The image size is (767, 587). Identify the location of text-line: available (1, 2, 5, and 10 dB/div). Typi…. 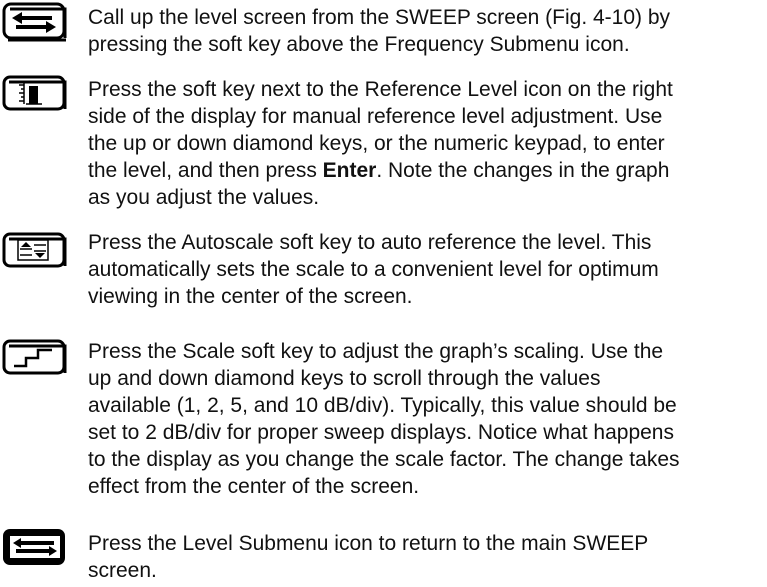
(382, 405).